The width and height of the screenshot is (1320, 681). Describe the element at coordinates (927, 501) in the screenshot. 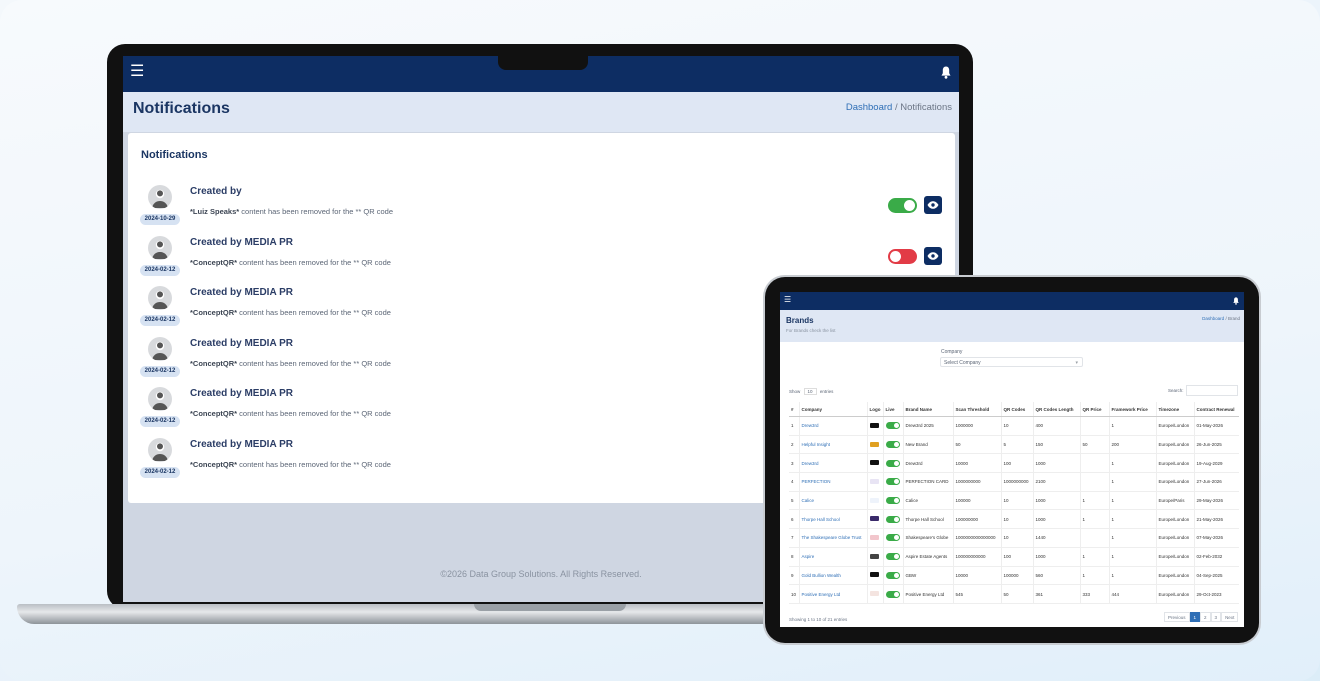

I see `cell-brand: Calice` at that location.